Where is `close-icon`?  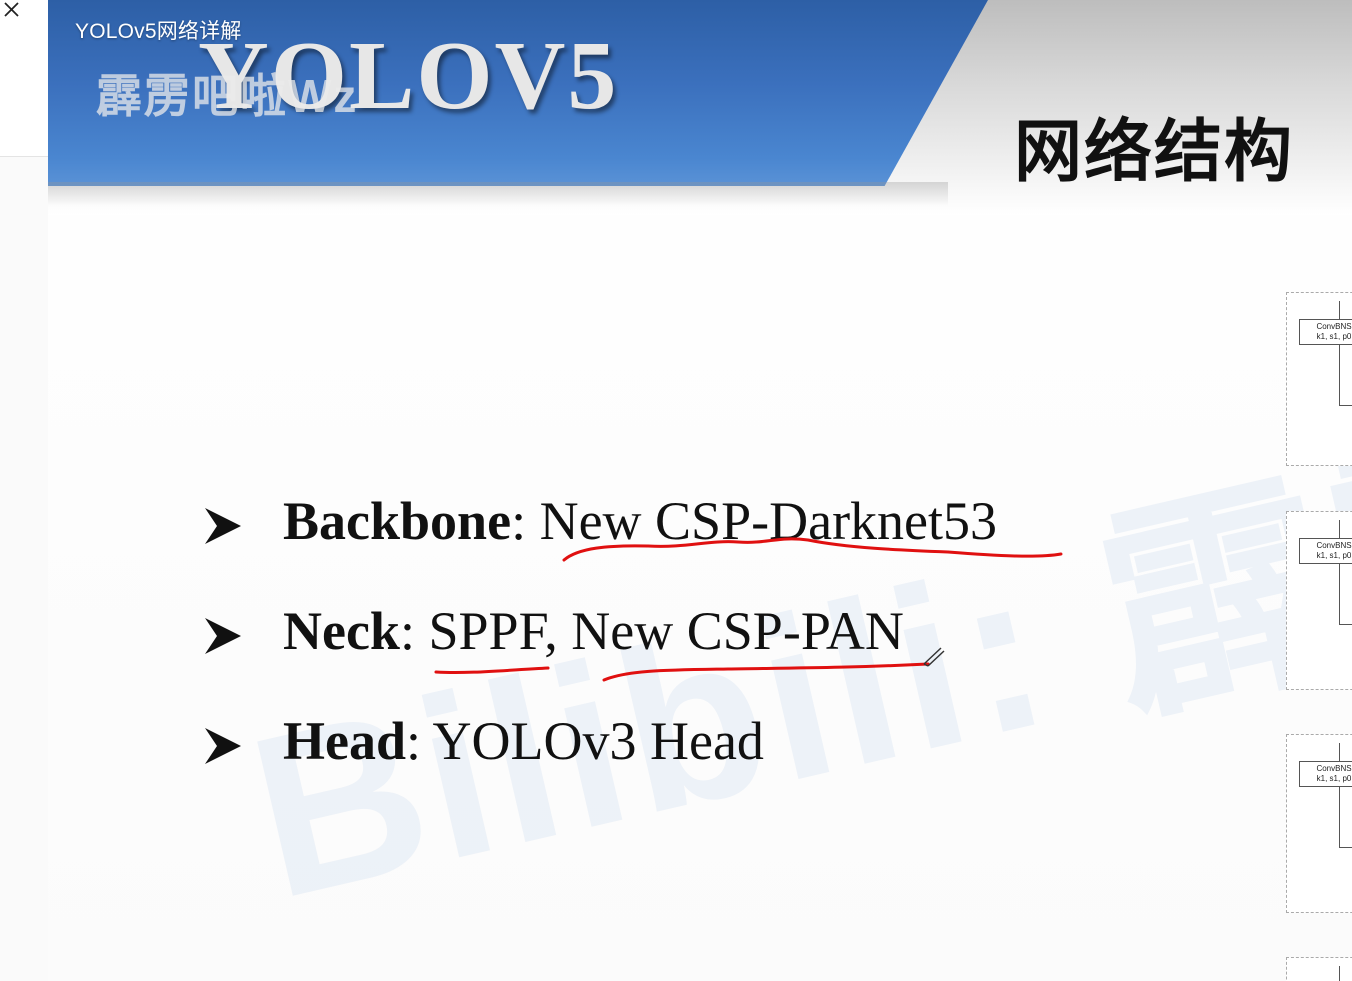
close-icon is located at coordinates (11, 9).